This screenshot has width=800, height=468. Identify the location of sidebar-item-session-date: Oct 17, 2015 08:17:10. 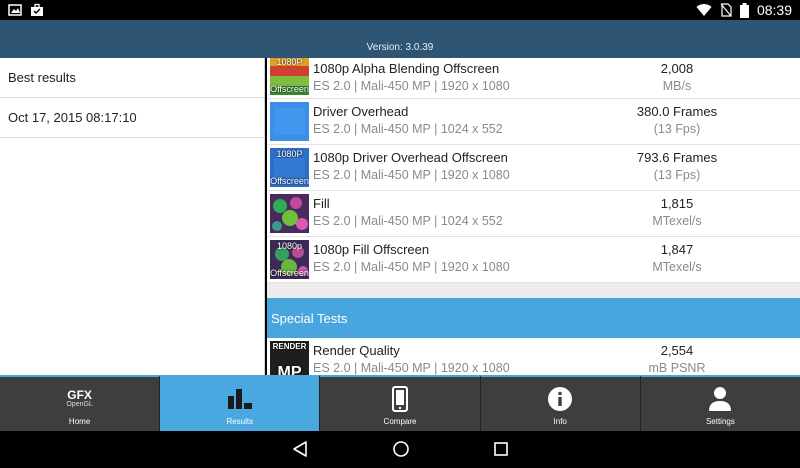
(132, 118).